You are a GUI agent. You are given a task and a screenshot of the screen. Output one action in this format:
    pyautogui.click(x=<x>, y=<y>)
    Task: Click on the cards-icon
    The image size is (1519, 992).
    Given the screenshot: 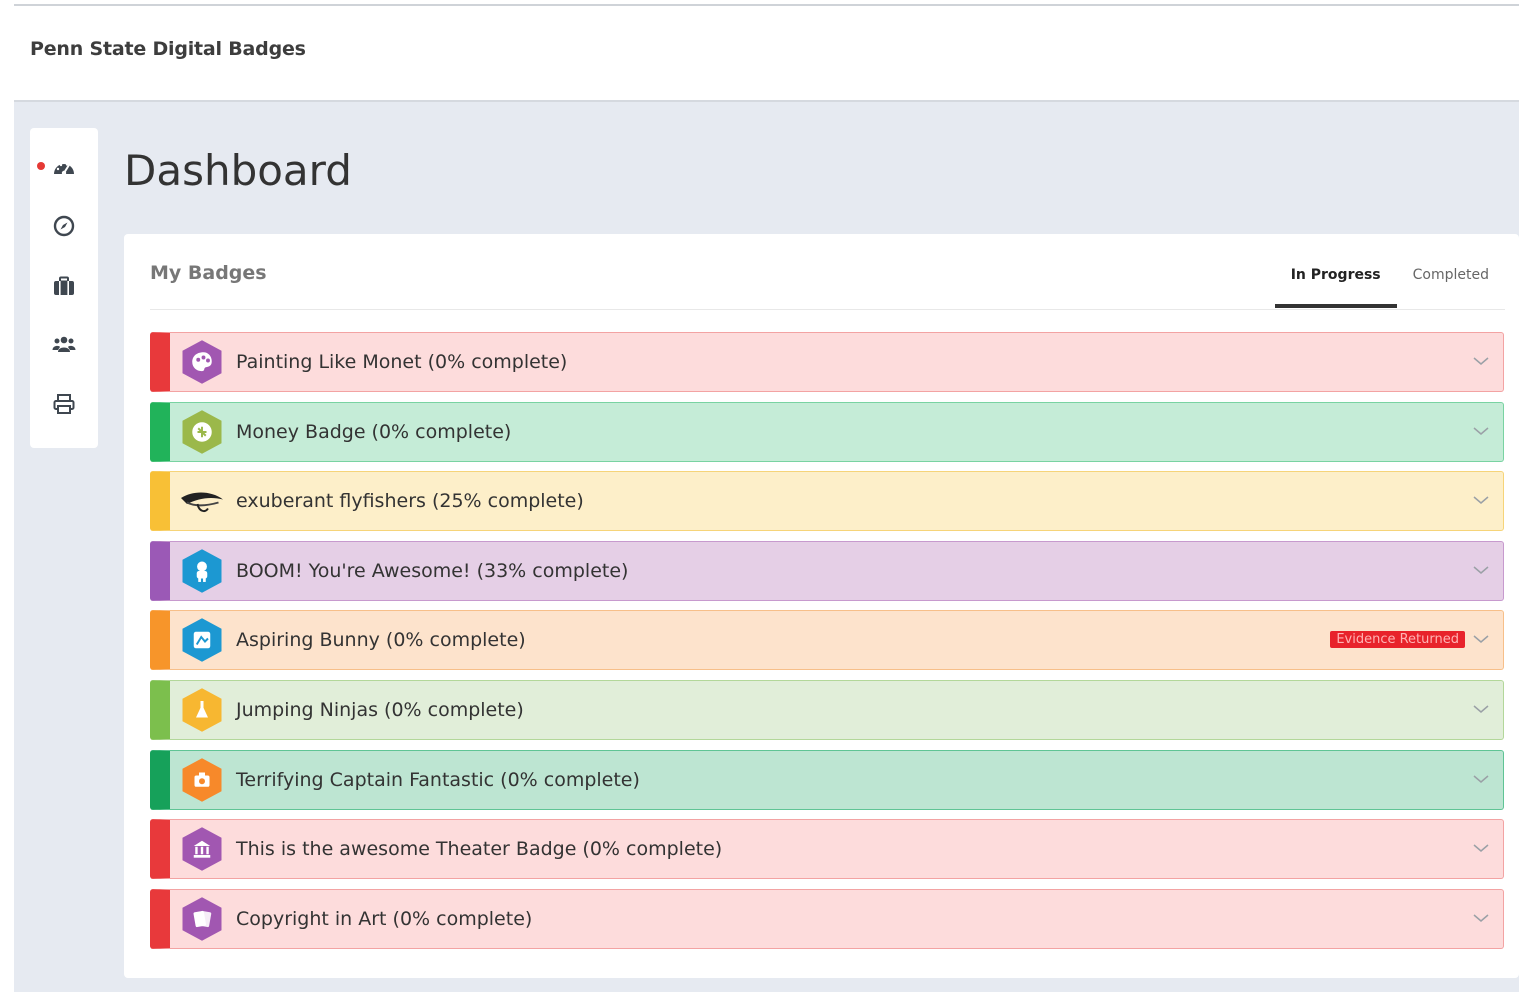 What is the action you would take?
    pyautogui.click(x=202, y=919)
    